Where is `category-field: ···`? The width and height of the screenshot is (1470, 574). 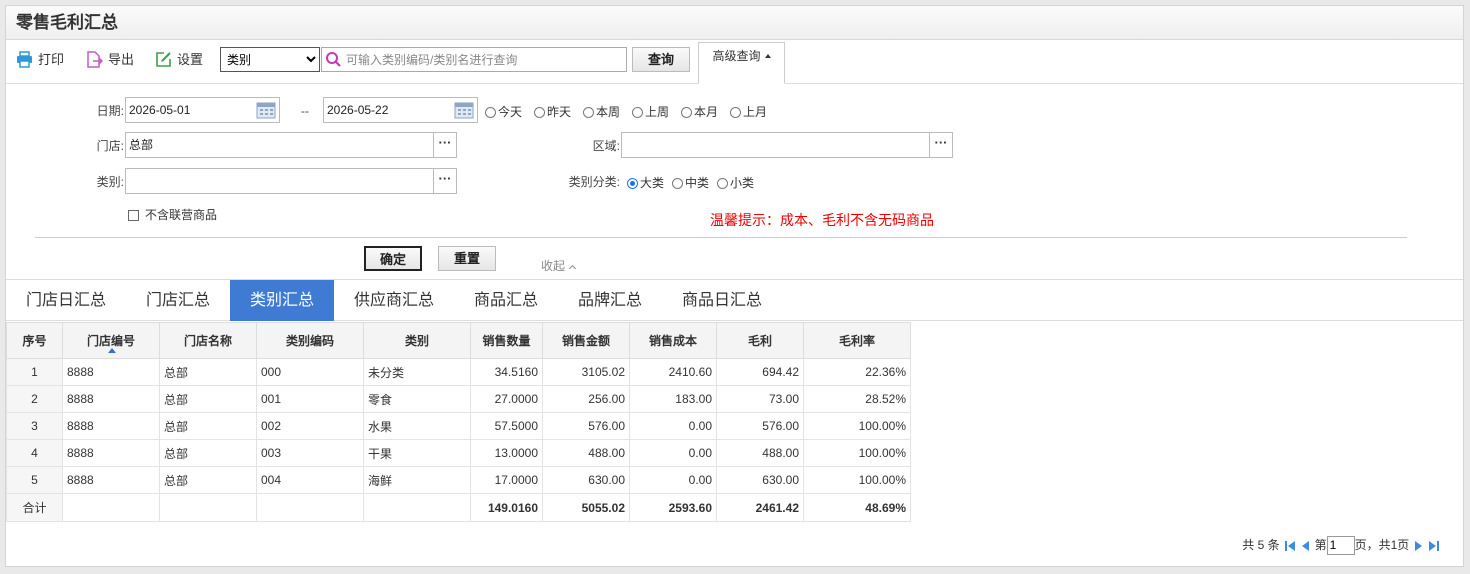 category-field: ··· is located at coordinates (291, 181).